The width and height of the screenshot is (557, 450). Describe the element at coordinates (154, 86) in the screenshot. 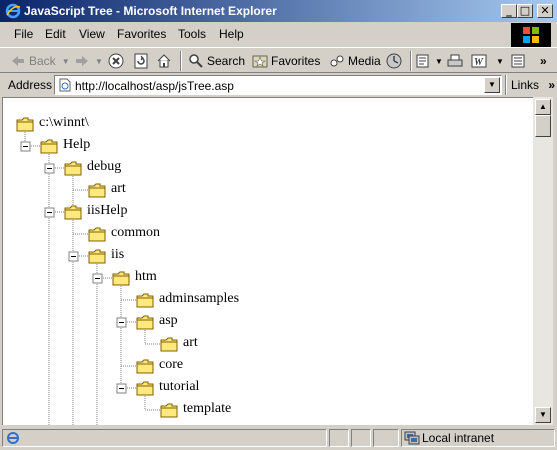

I see `address-url: http://localhost/asp/jsTree.asp` at that location.